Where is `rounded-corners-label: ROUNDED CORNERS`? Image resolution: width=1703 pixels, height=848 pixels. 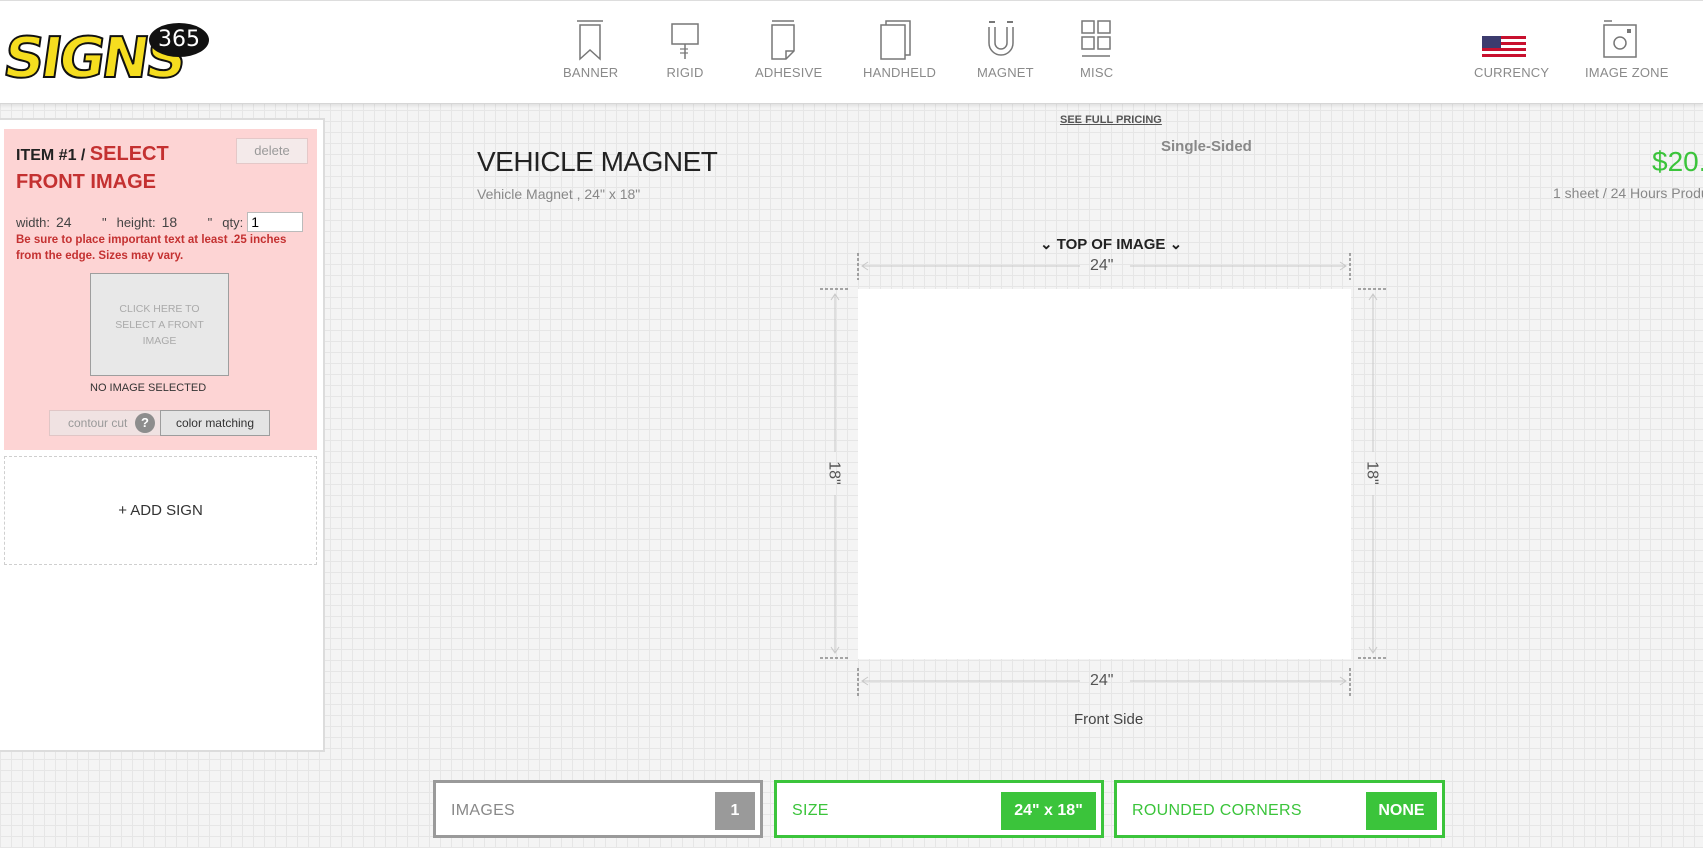
rounded-corners-label: ROUNDED CORNERS is located at coordinates (1217, 810).